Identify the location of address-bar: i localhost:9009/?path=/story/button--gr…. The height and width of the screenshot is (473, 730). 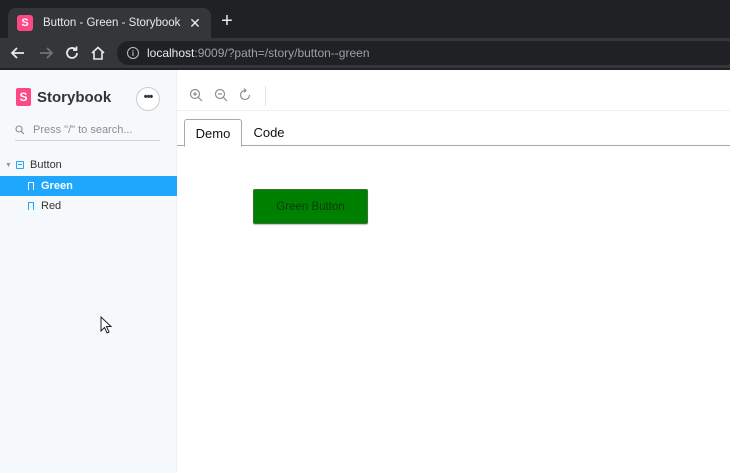
(423, 53).